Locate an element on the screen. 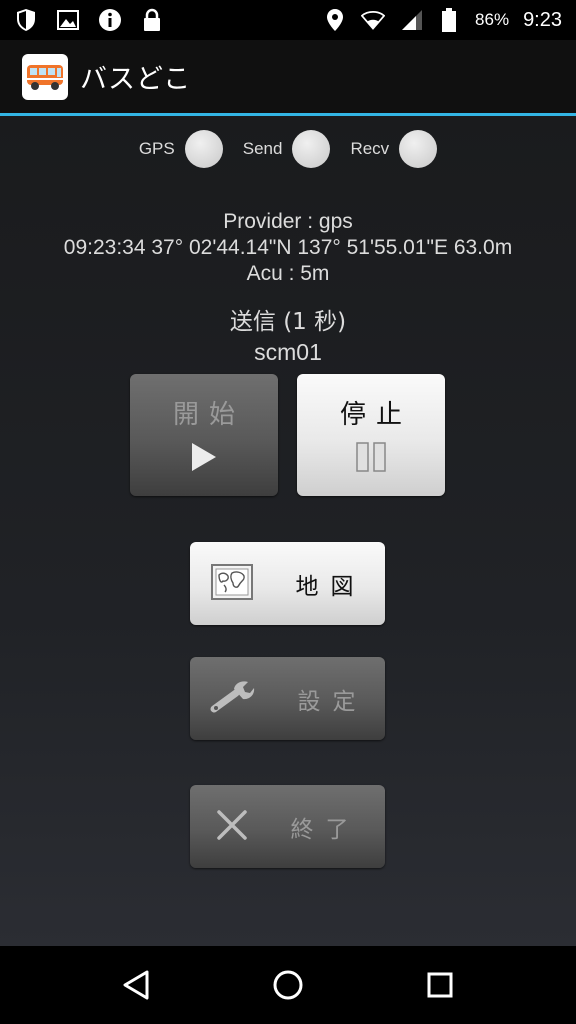 The width and height of the screenshot is (576, 1024). settings-label: 設定 is located at coordinates (332, 701).